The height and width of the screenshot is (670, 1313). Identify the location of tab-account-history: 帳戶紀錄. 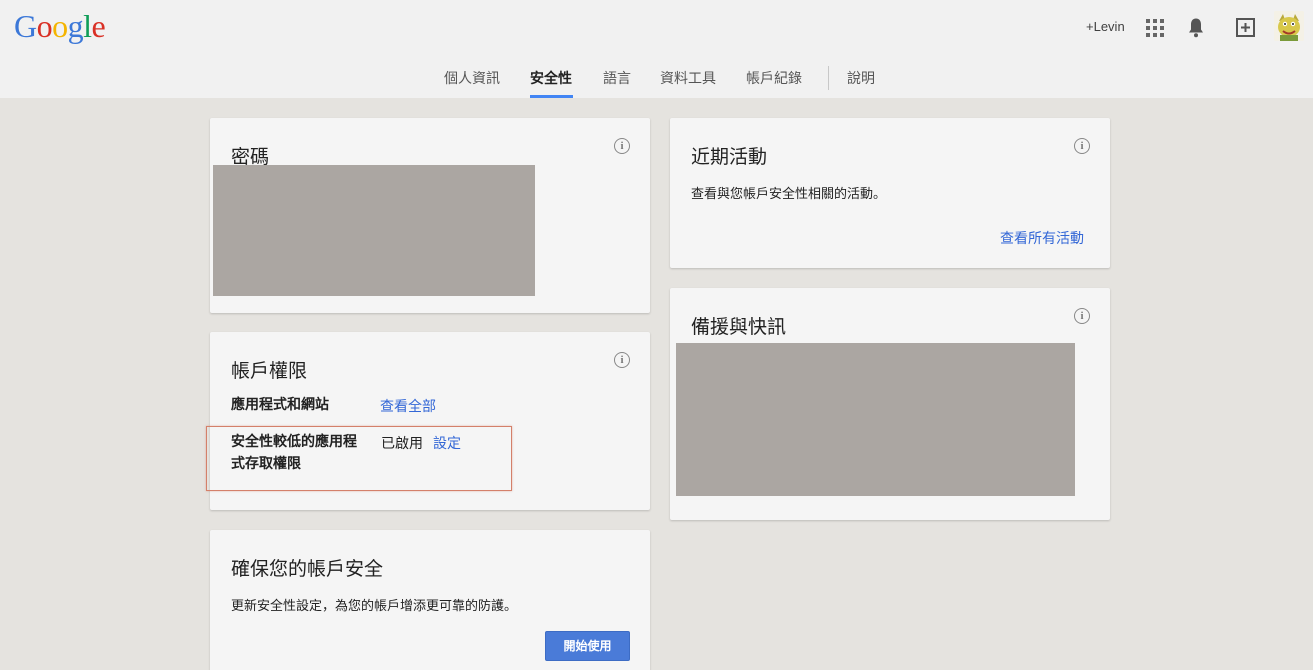
(774, 78).